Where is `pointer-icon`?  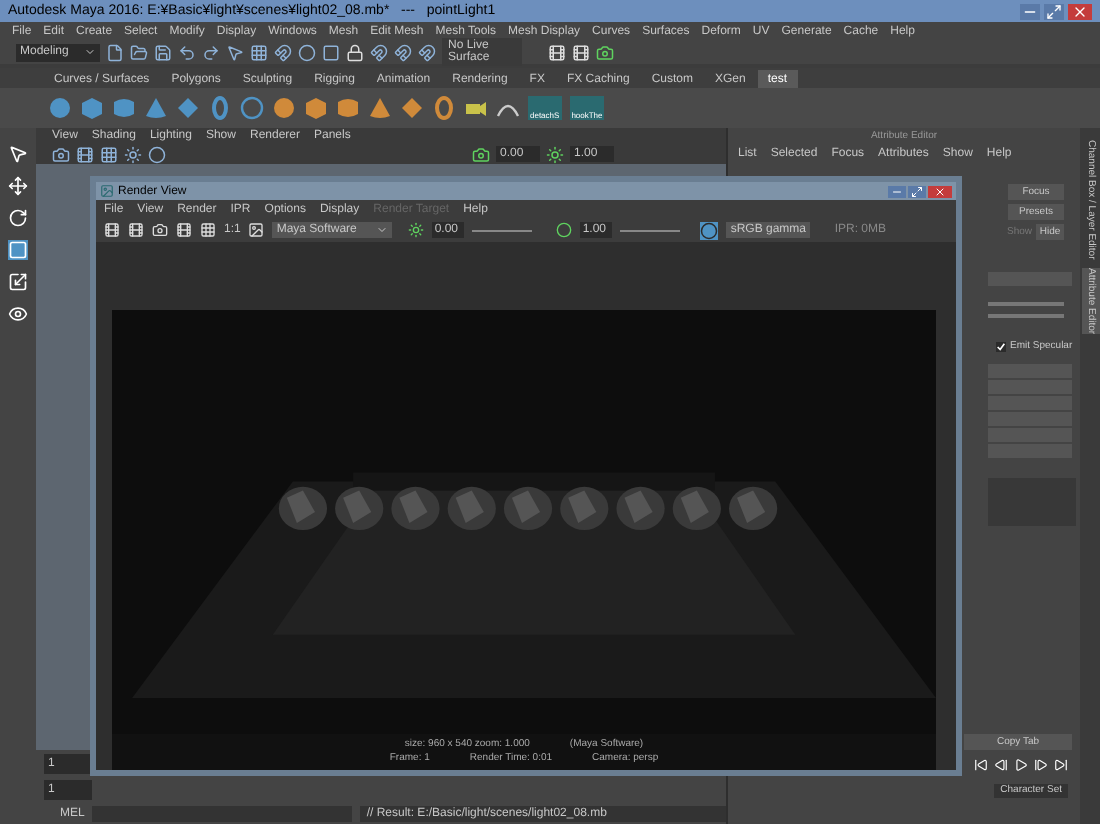 pointer-icon is located at coordinates (235, 52).